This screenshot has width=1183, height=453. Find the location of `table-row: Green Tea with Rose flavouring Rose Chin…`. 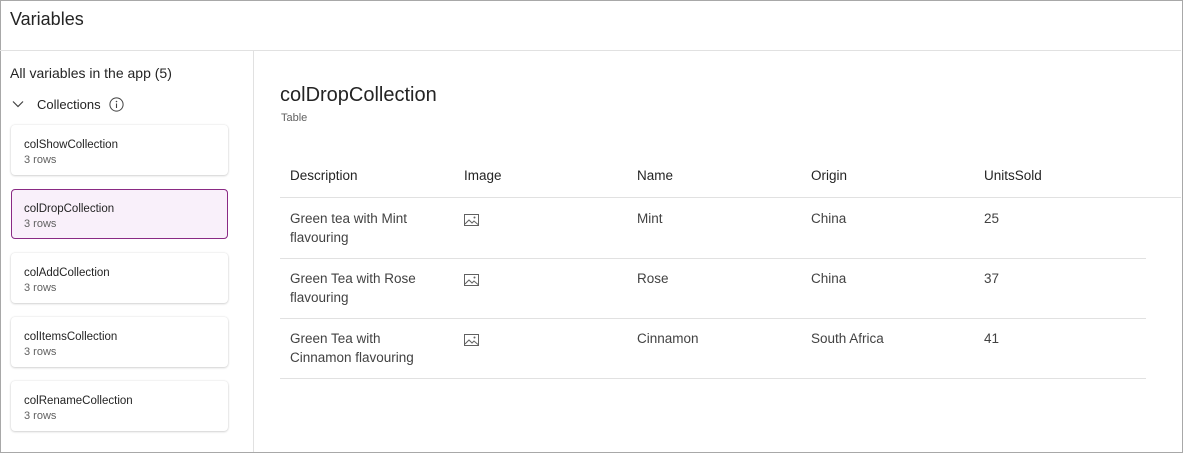

table-row: Green Tea with Rose flavouring Rose Chin… is located at coordinates (713, 289).